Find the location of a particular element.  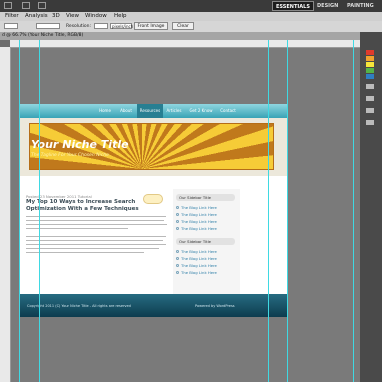

front-image-button: Front Image is located at coordinates (151, 26).